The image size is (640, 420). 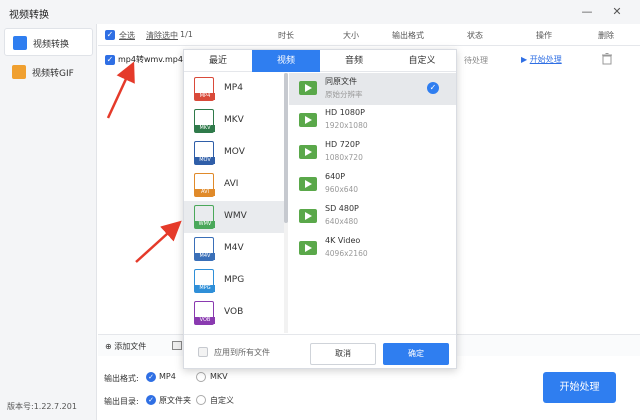 What do you see at coordinates (234, 153) in the screenshot?
I see `format-item-mov: MOV MOV` at bounding box center [234, 153].